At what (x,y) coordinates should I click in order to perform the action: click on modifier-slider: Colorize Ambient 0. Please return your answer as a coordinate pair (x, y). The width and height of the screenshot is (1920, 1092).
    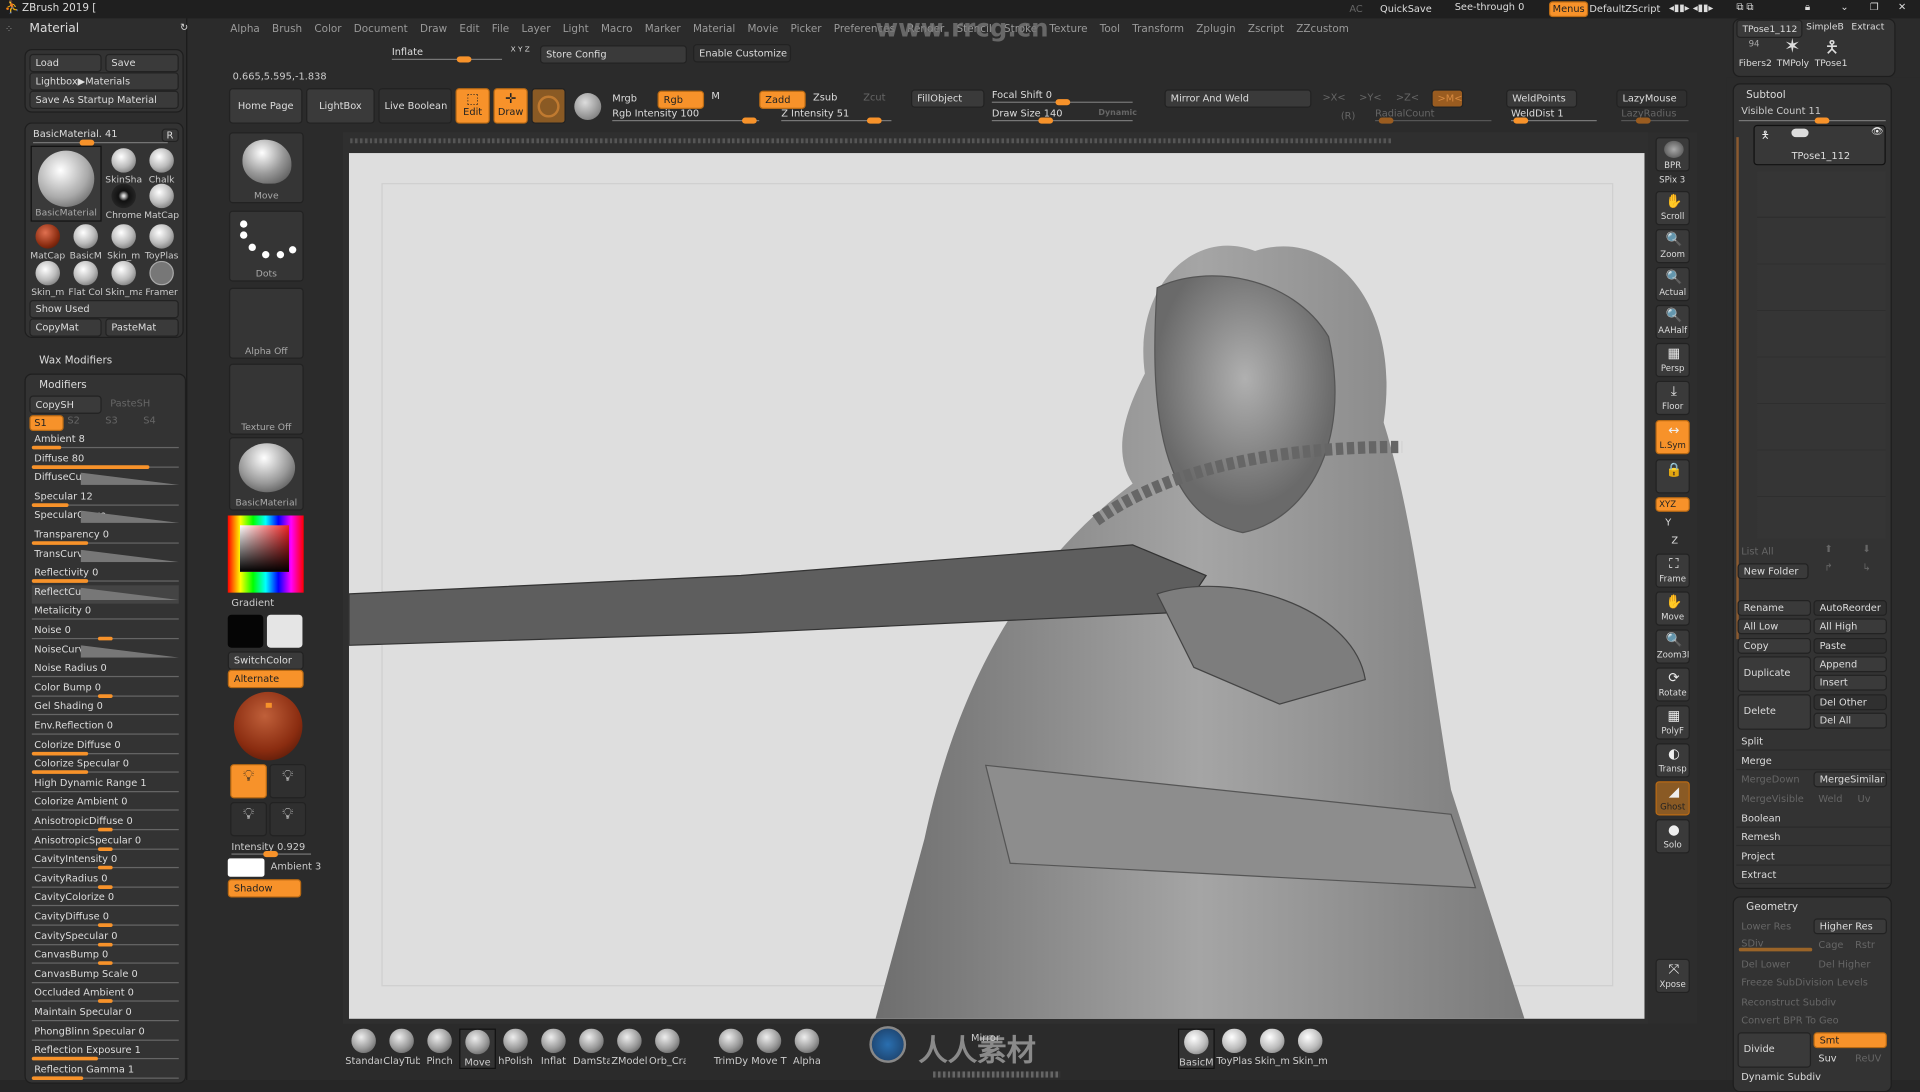
    Looking at the image, I should click on (105, 804).